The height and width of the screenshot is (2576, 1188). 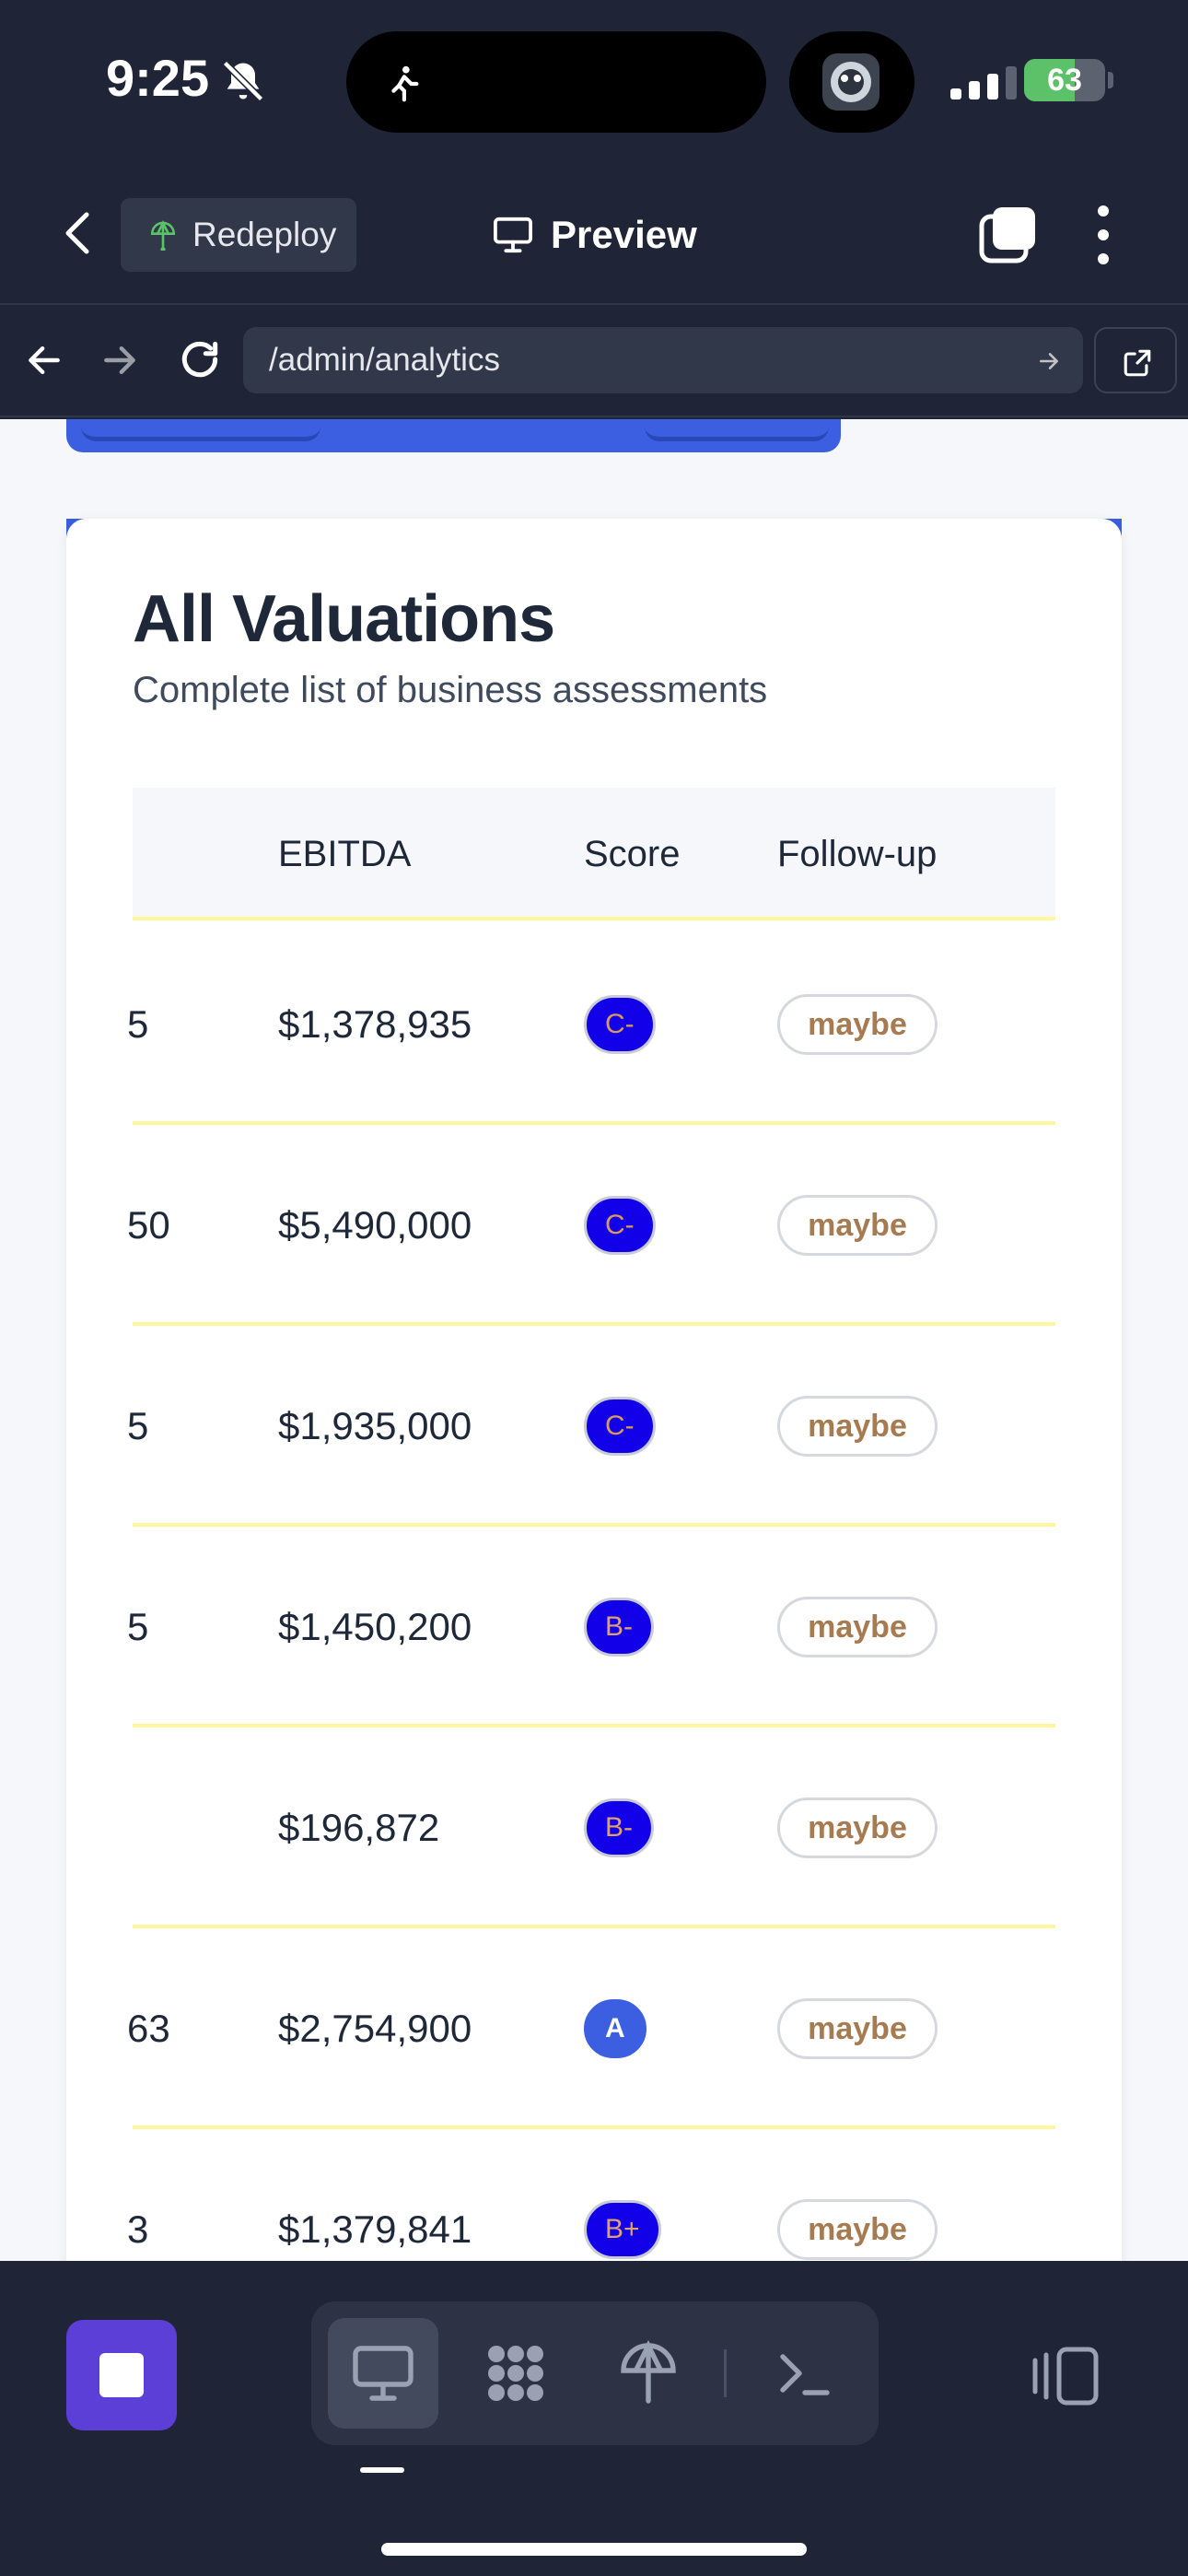 I want to click on dynamic-island, so click(x=556, y=82).